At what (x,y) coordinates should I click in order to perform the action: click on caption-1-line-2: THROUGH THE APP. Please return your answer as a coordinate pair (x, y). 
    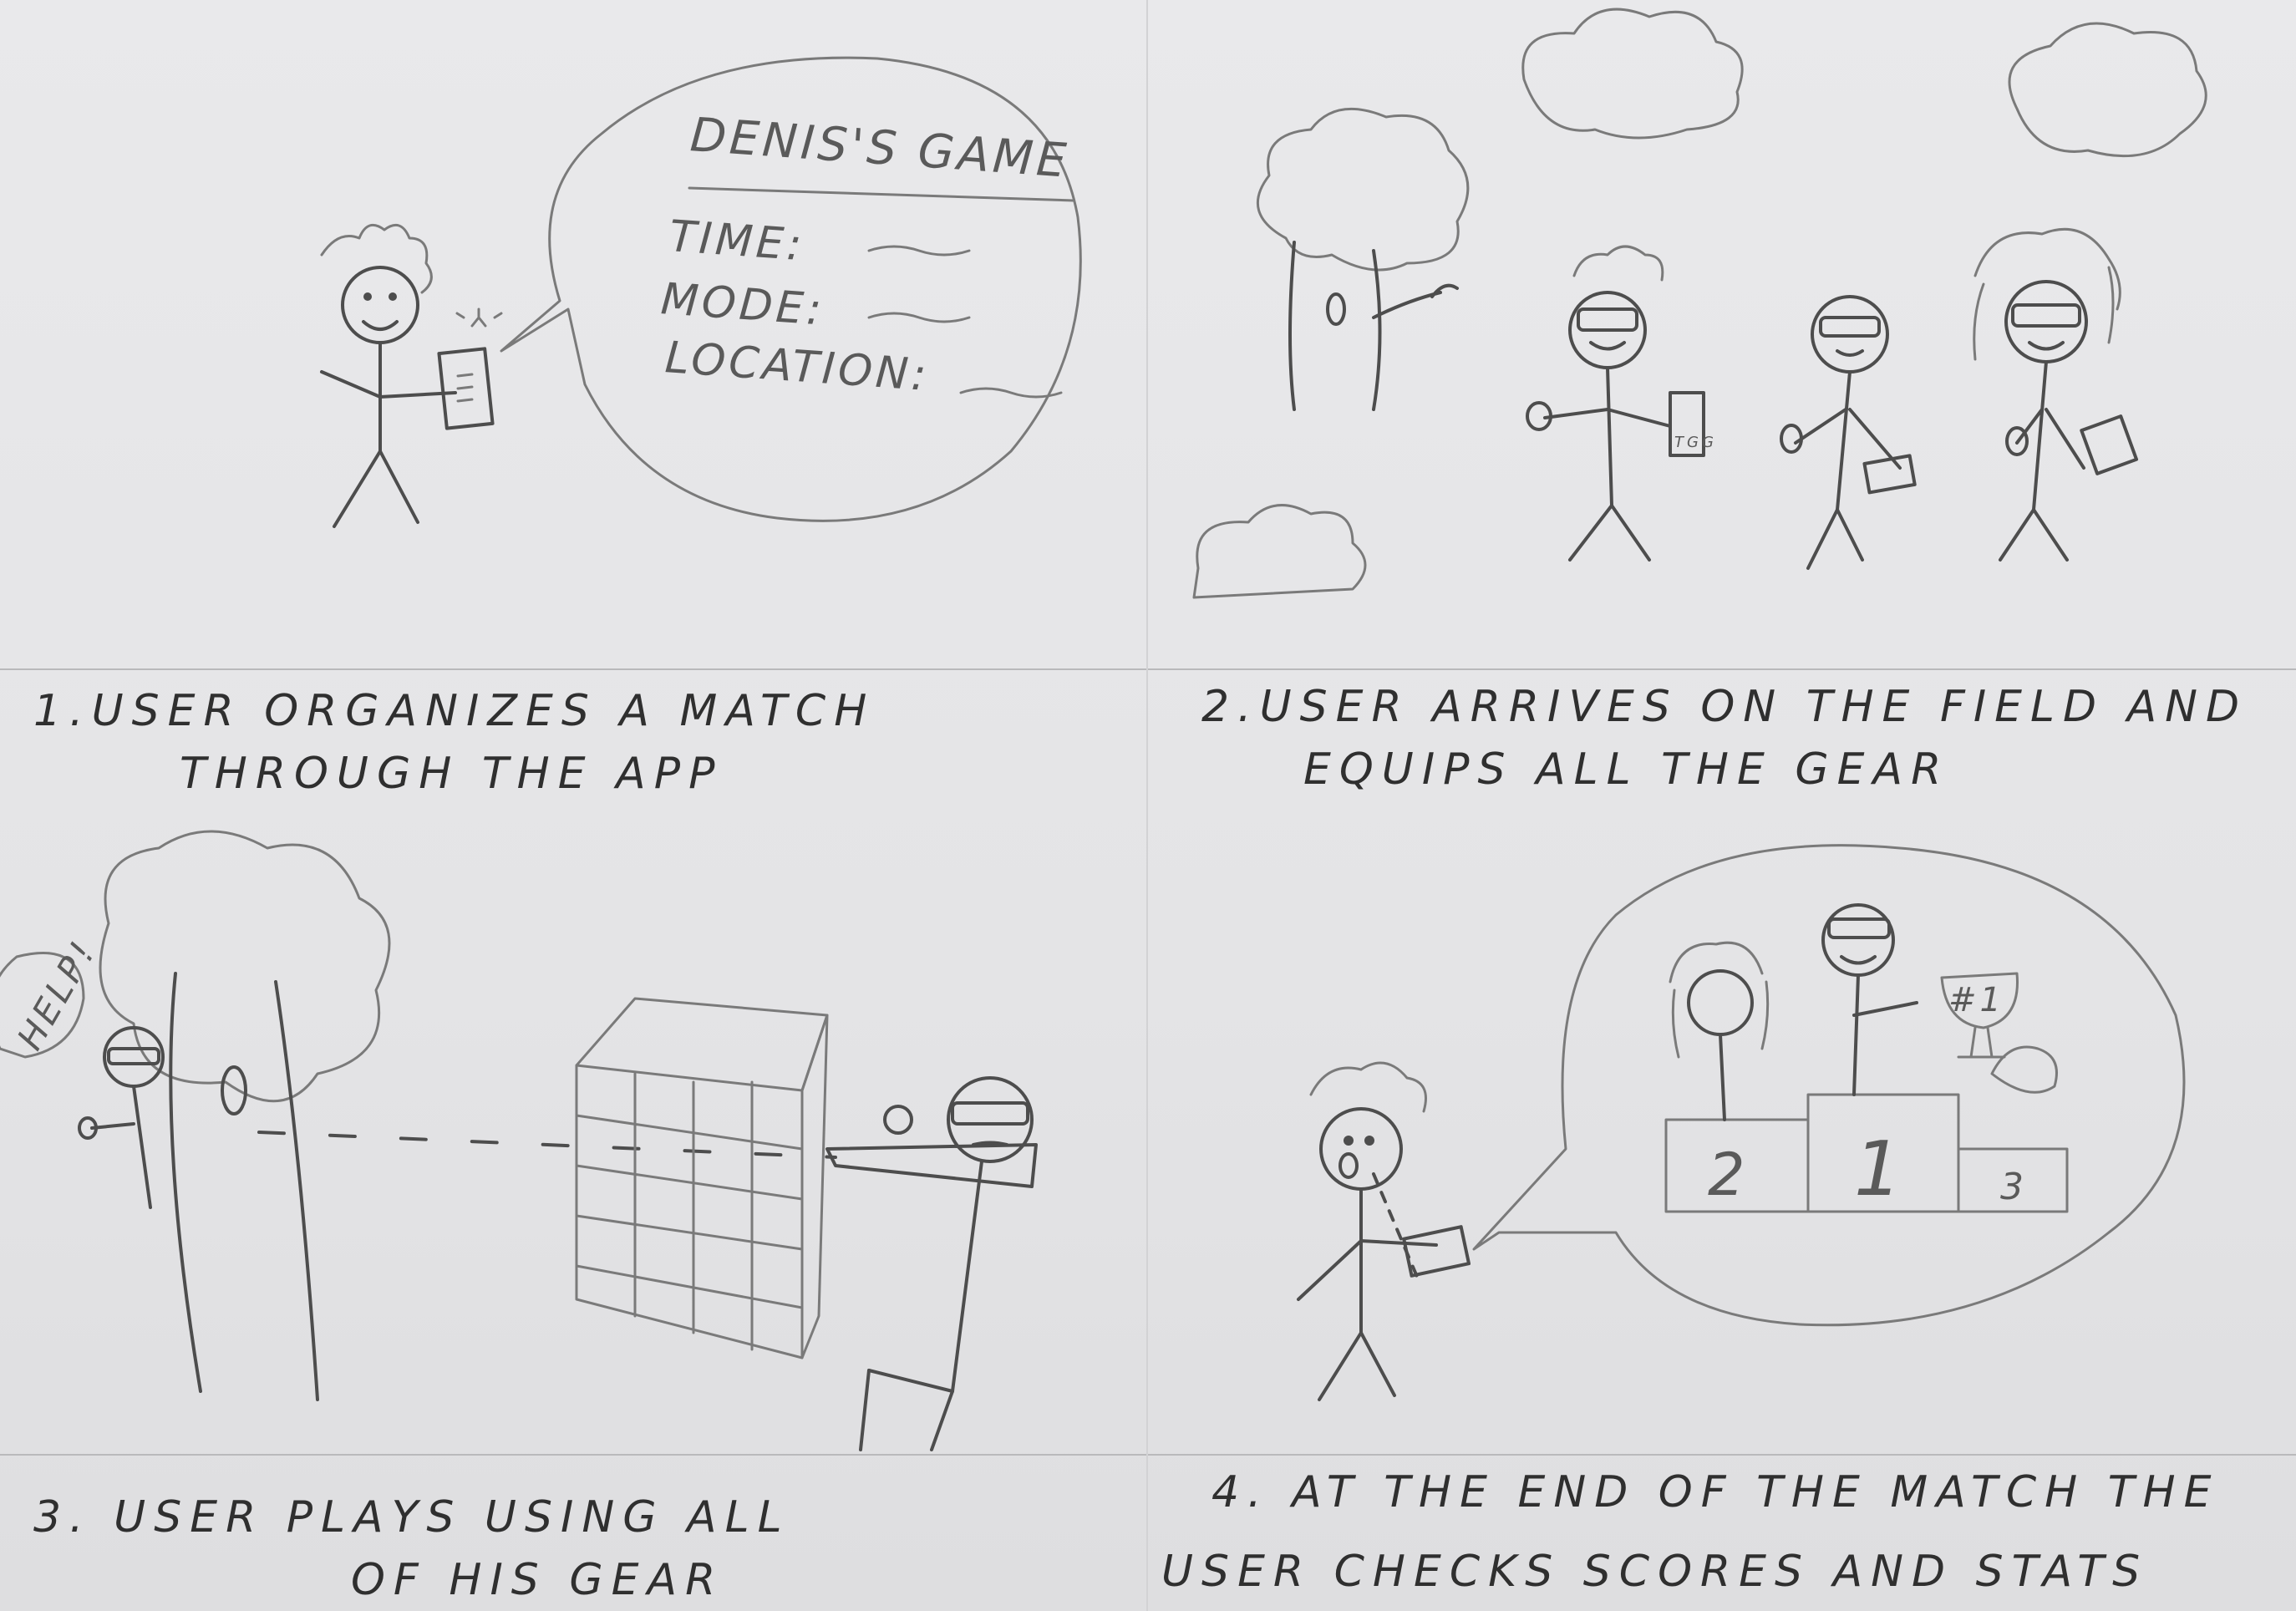
    Looking at the image, I should click on (452, 774).